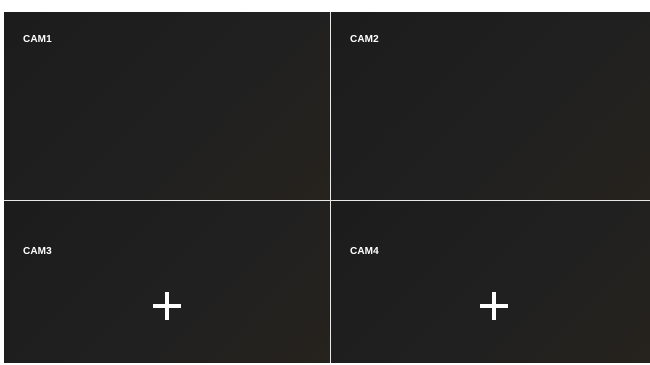 The height and width of the screenshot is (365, 650). Describe the element at coordinates (364, 39) in the screenshot. I see `camera-label: CAM2` at that location.